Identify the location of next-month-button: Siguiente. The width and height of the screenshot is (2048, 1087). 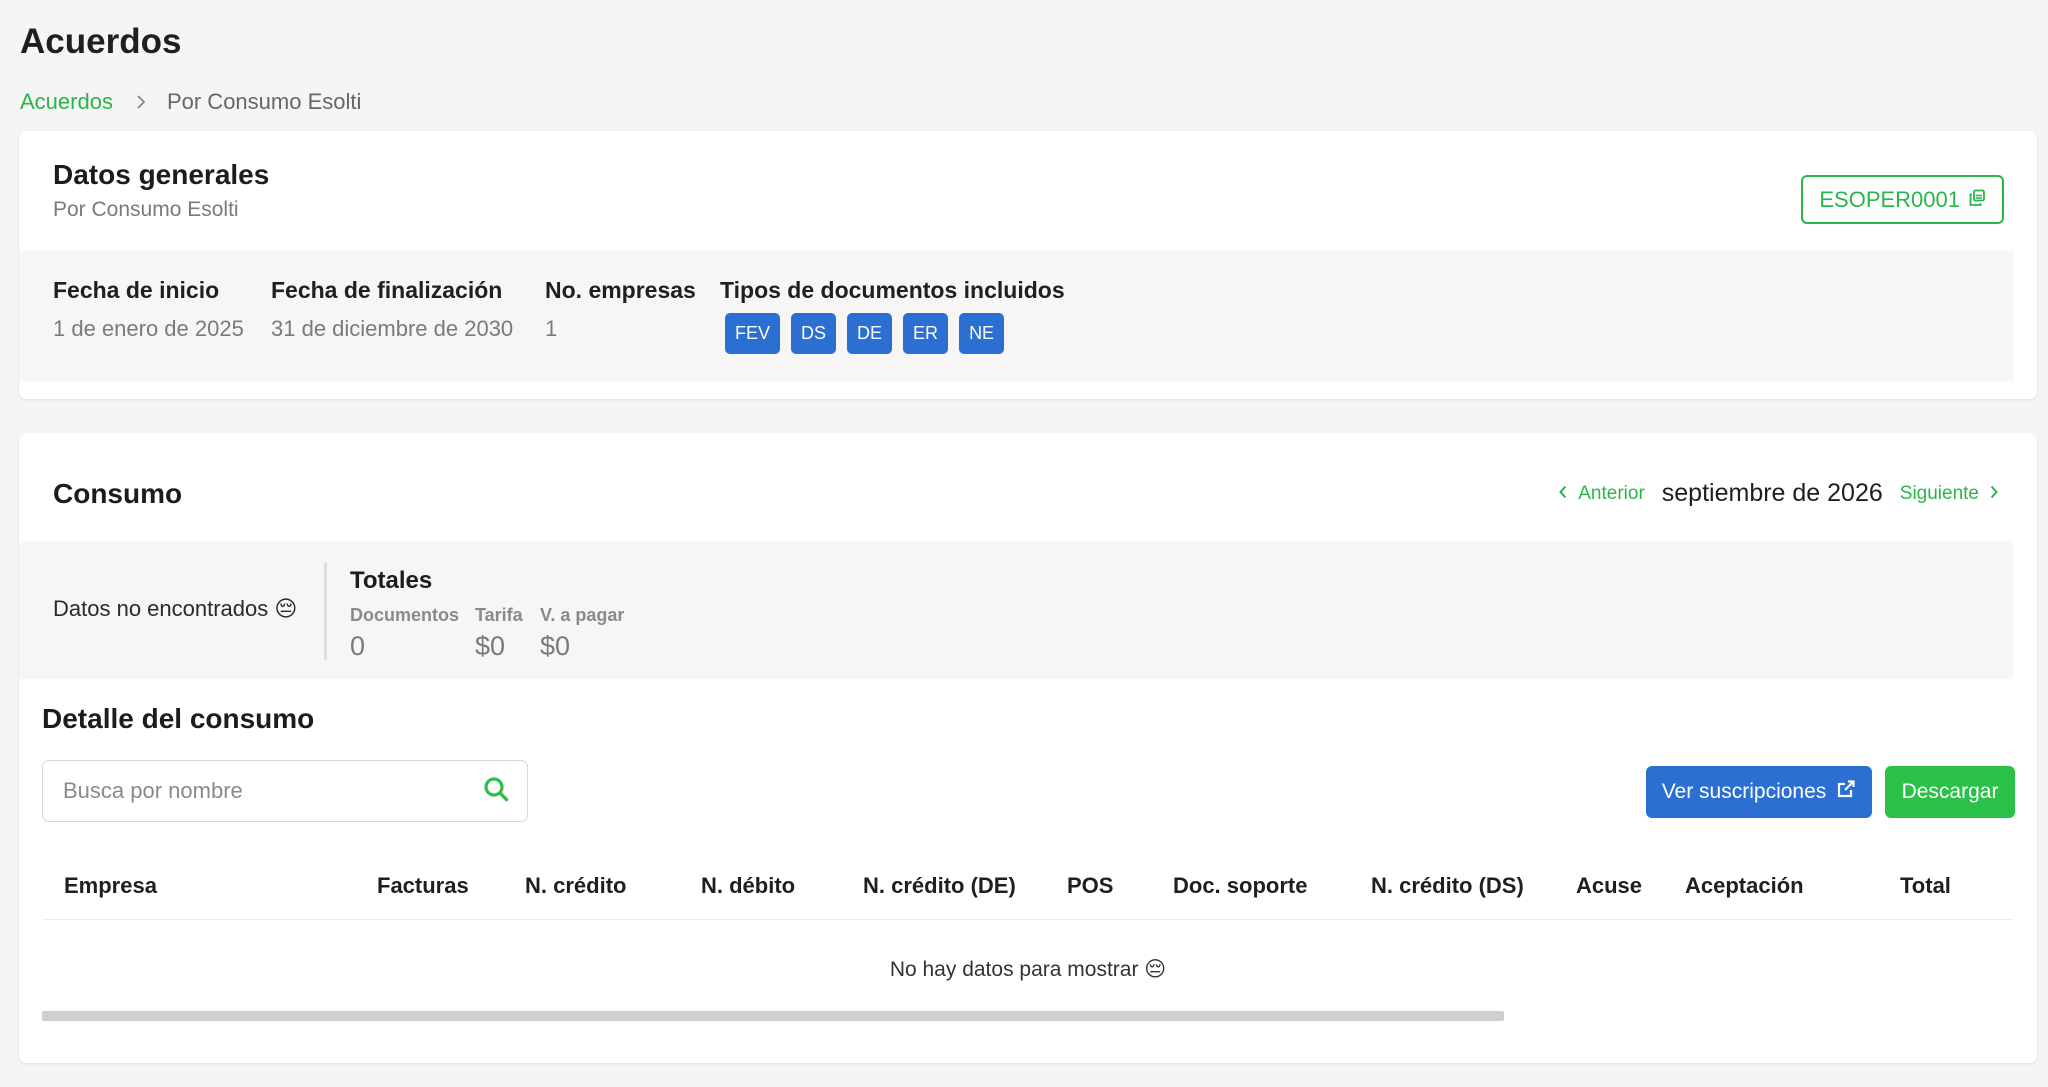
(1949, 494).